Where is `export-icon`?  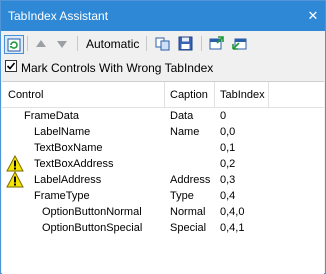 export-icon is located at coordinates (239, 44).